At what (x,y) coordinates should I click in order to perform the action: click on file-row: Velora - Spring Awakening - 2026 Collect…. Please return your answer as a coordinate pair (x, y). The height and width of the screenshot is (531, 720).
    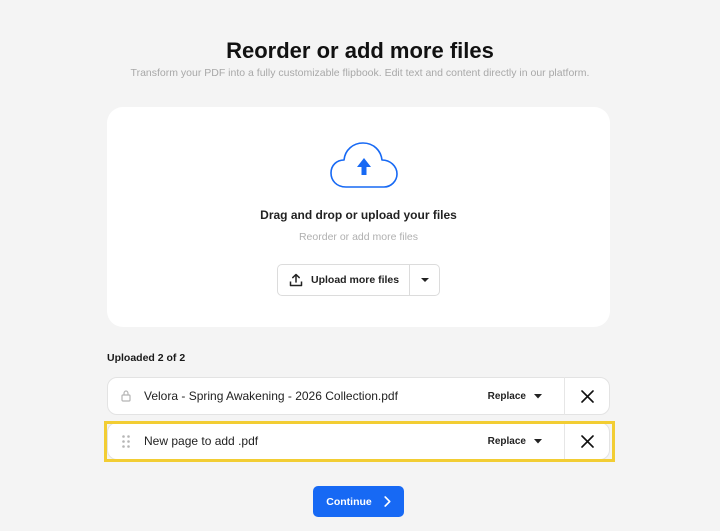
    Looking at the image, I should click on (358, 396).